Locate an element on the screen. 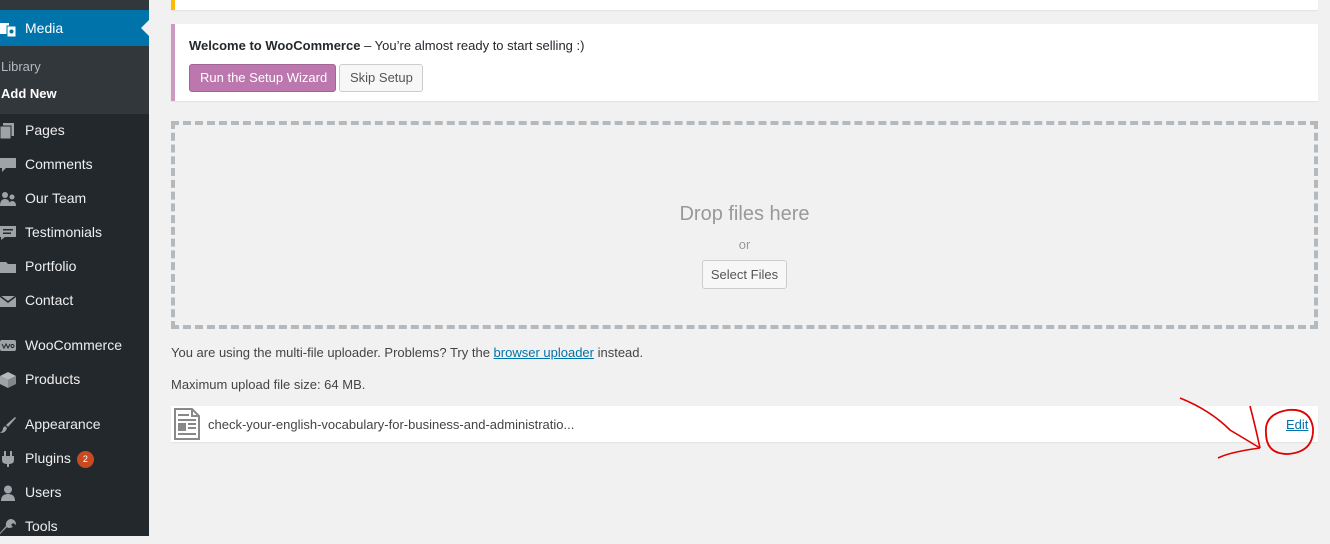  menu-item-label: Testimonials is located at coordinates (64, 232).